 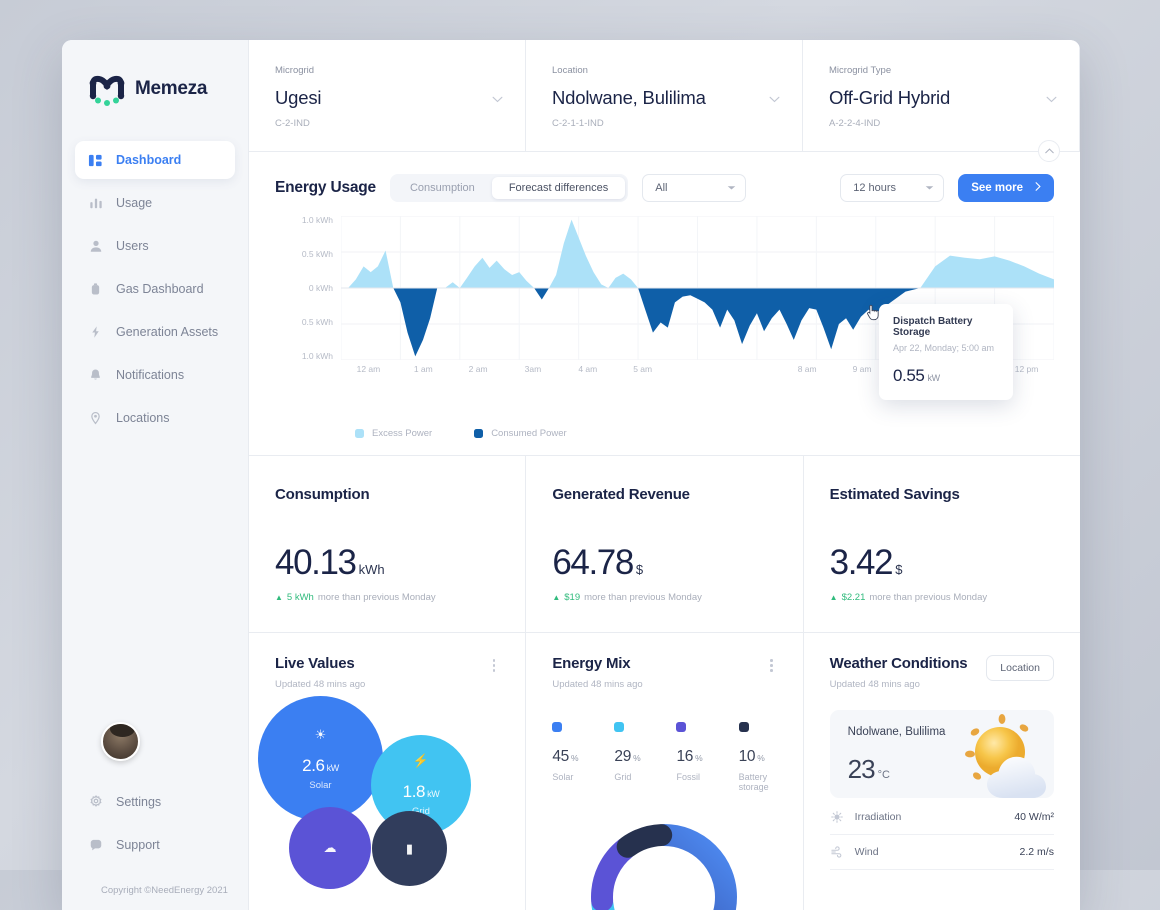 I want to click on mix-number: 45, so click(x=560, y=756).